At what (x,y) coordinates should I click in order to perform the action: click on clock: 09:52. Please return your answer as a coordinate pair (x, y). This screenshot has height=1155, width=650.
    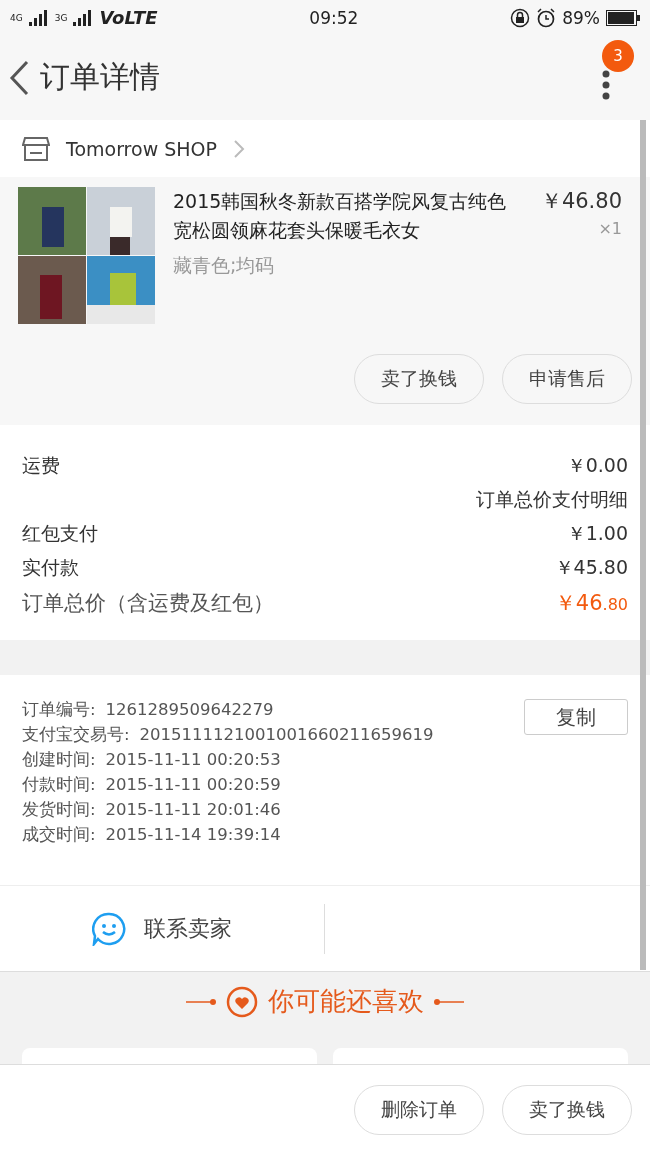
    Looking at the image, I should click on (334, 17).